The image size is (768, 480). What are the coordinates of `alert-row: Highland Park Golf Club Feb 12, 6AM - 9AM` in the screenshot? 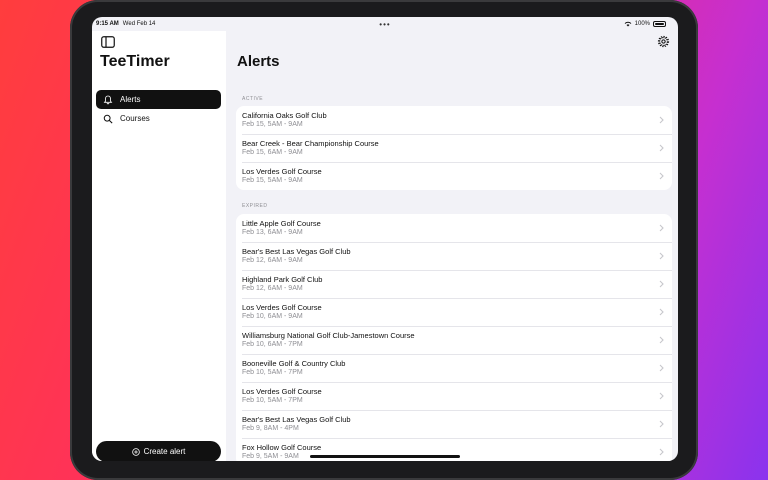 It's located at (454, 284).